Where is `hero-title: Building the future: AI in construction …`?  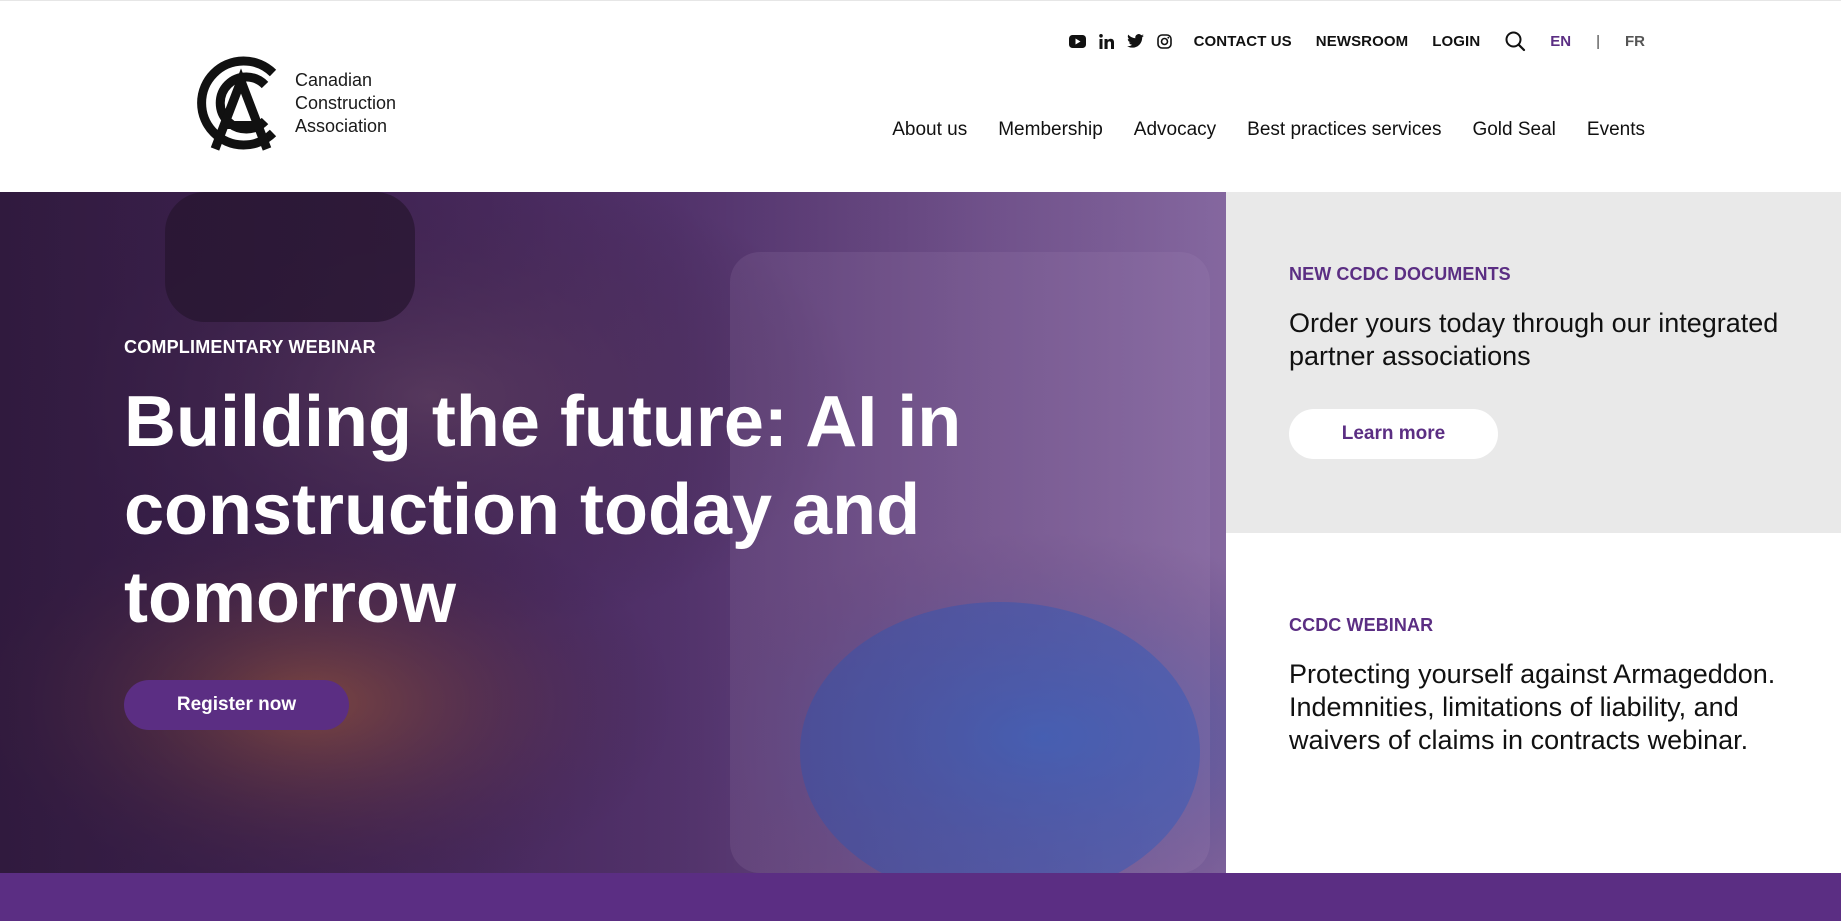
hero-title: Building the future: AI in construction … is located at coordinates (574, 510).